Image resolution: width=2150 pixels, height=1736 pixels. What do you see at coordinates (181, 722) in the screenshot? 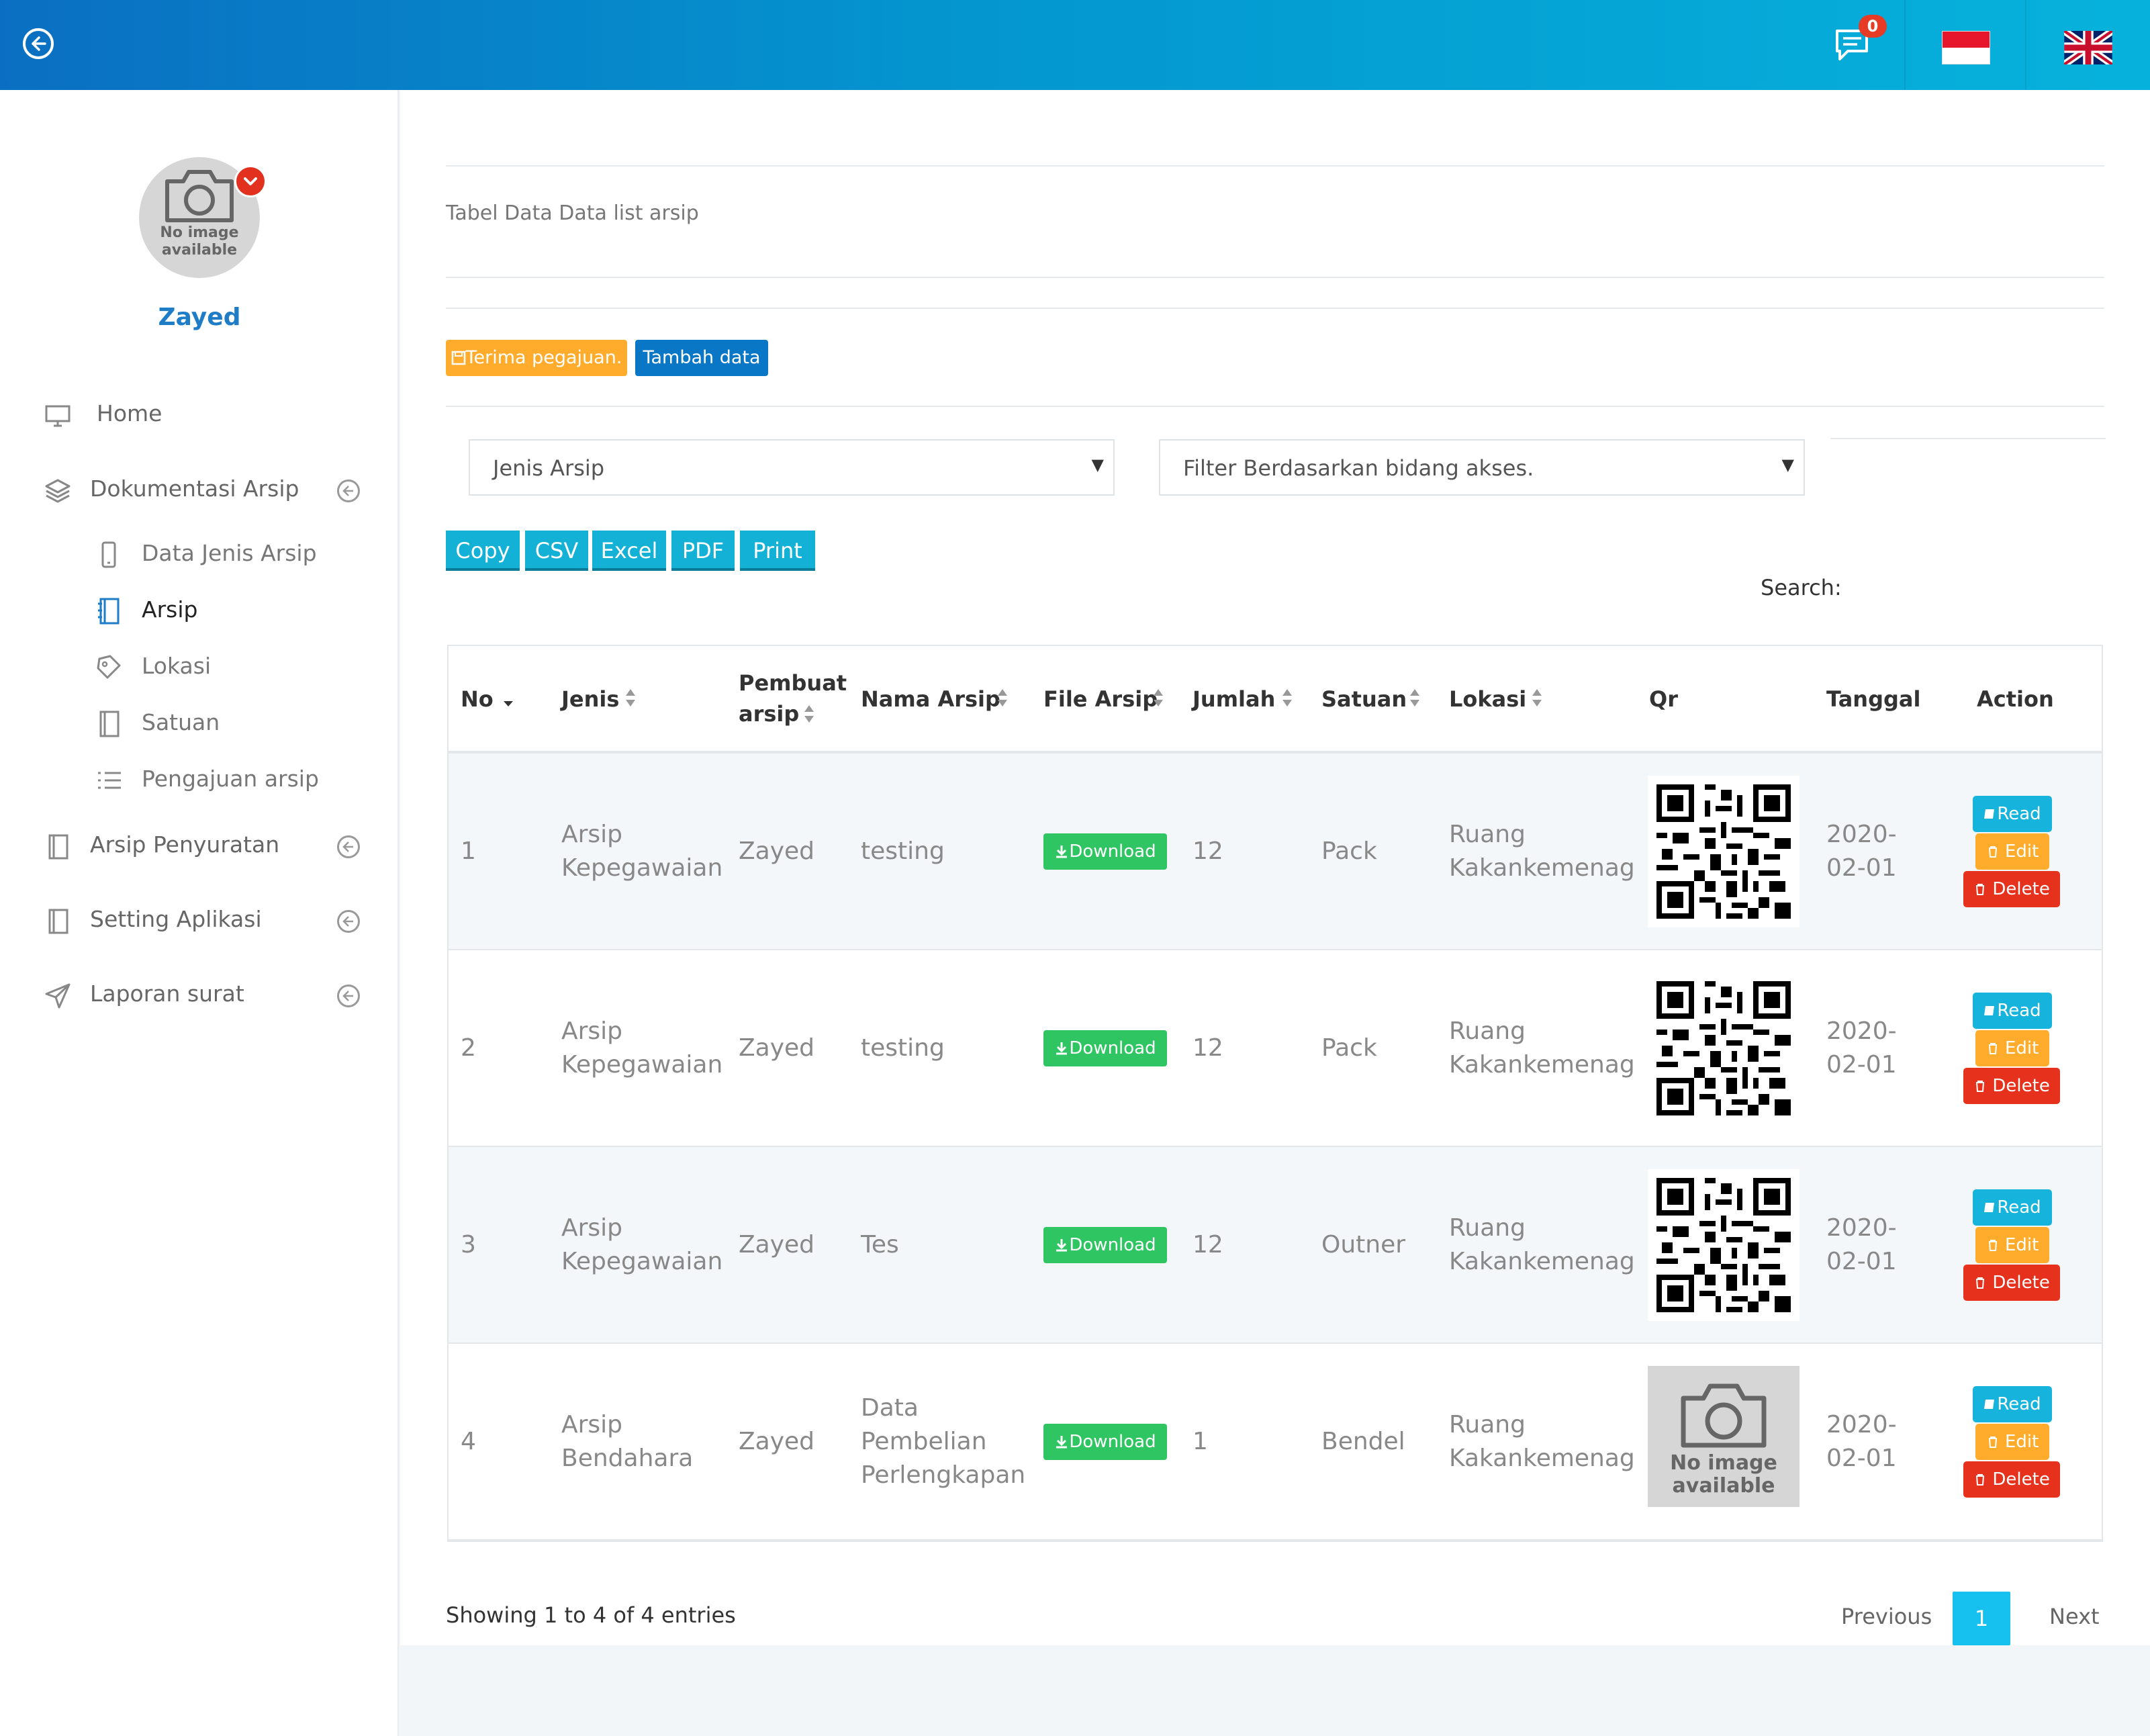
I see `sidebar-subitem-label: Satuan` at bounding box center [181, 722].